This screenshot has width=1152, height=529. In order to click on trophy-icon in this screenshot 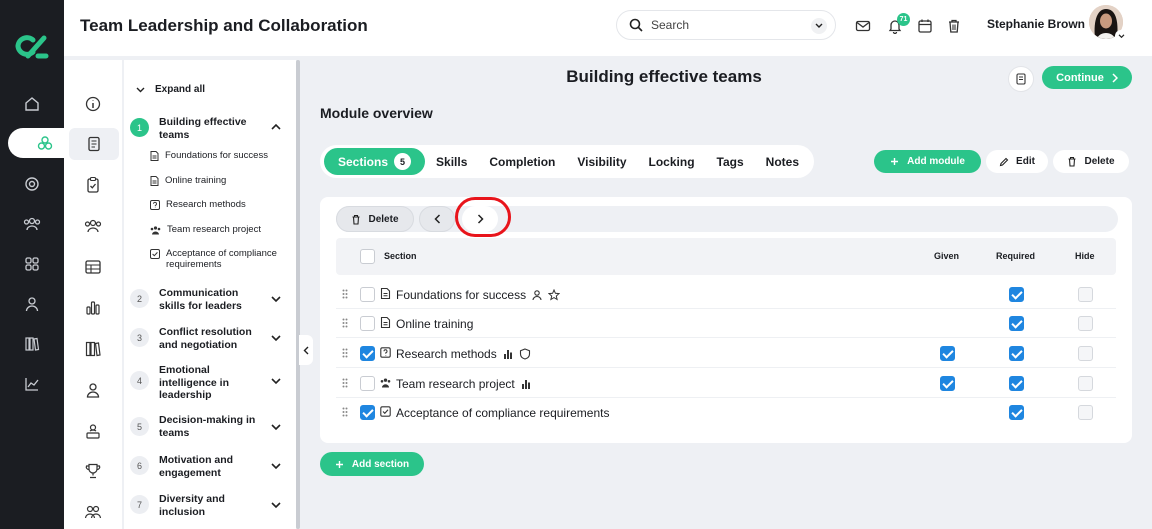, I will do `click(93, 471)`.